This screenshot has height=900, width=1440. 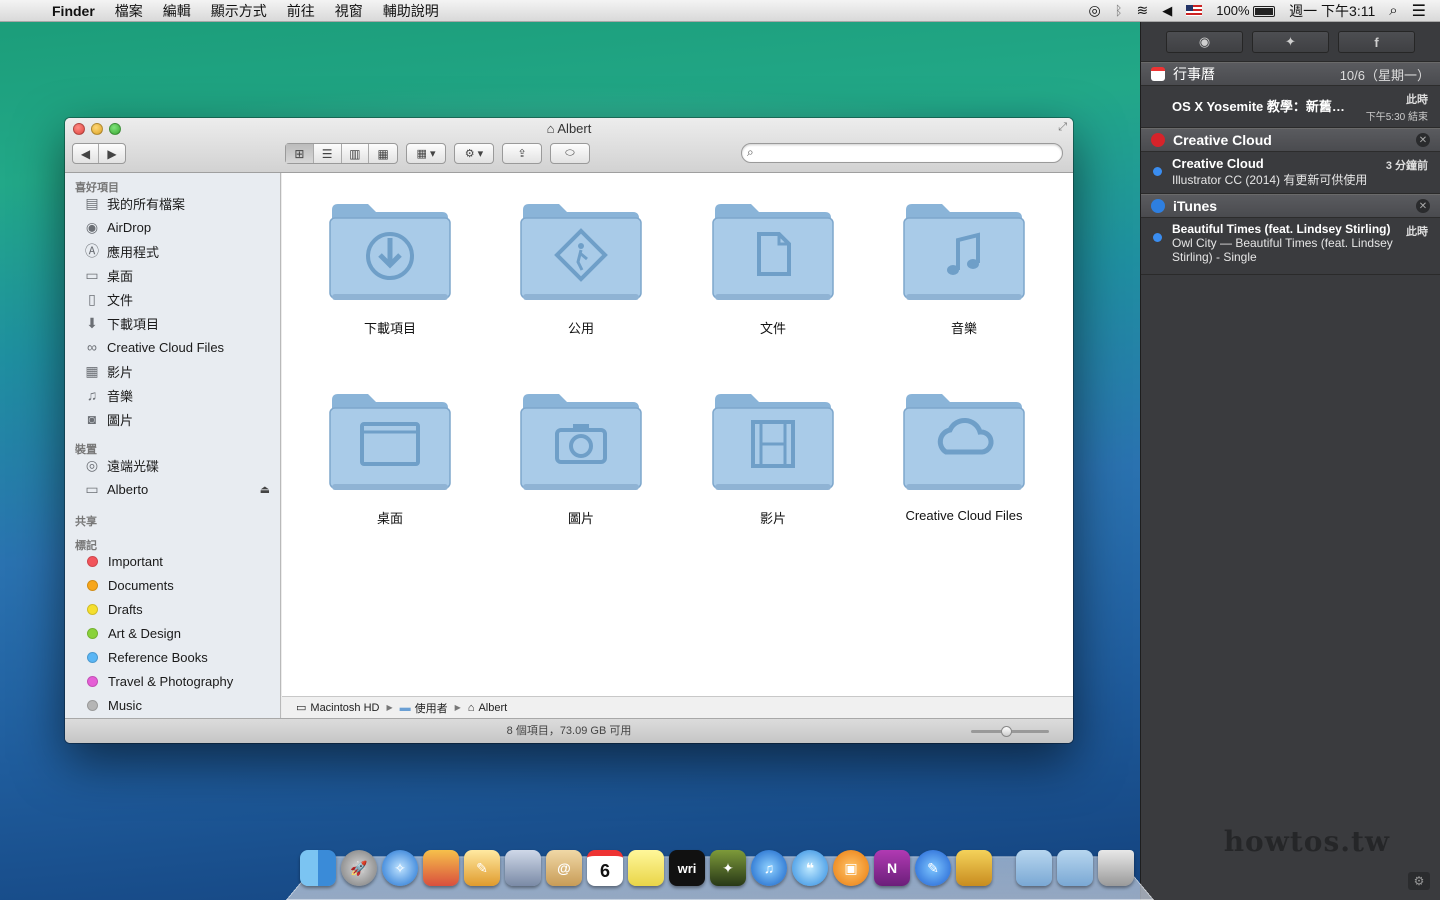 What do you see at coordinates (1095, 10) in the screenshot?
I see `creative-cloud-menu-icon: ◎` at bounding box center [1095, 10].